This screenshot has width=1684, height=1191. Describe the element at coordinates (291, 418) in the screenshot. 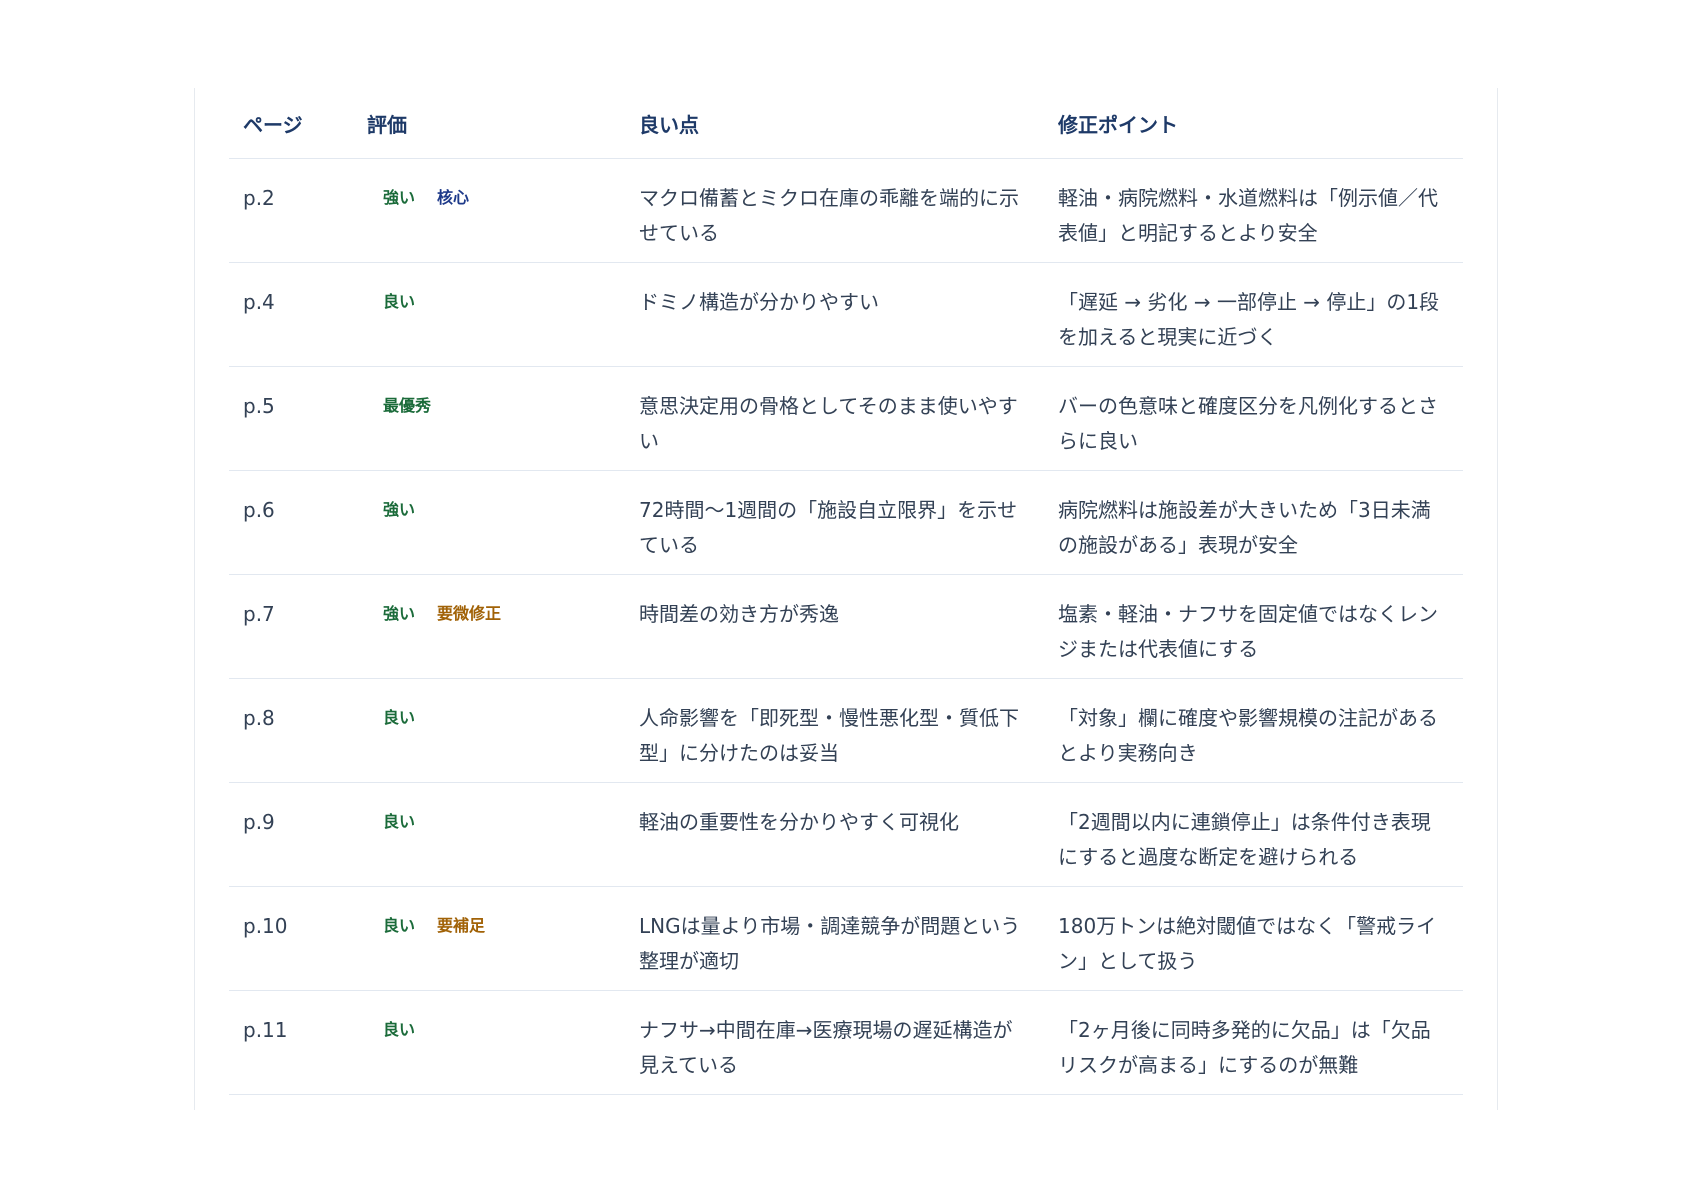

I see `page-number: p.5` at that location.